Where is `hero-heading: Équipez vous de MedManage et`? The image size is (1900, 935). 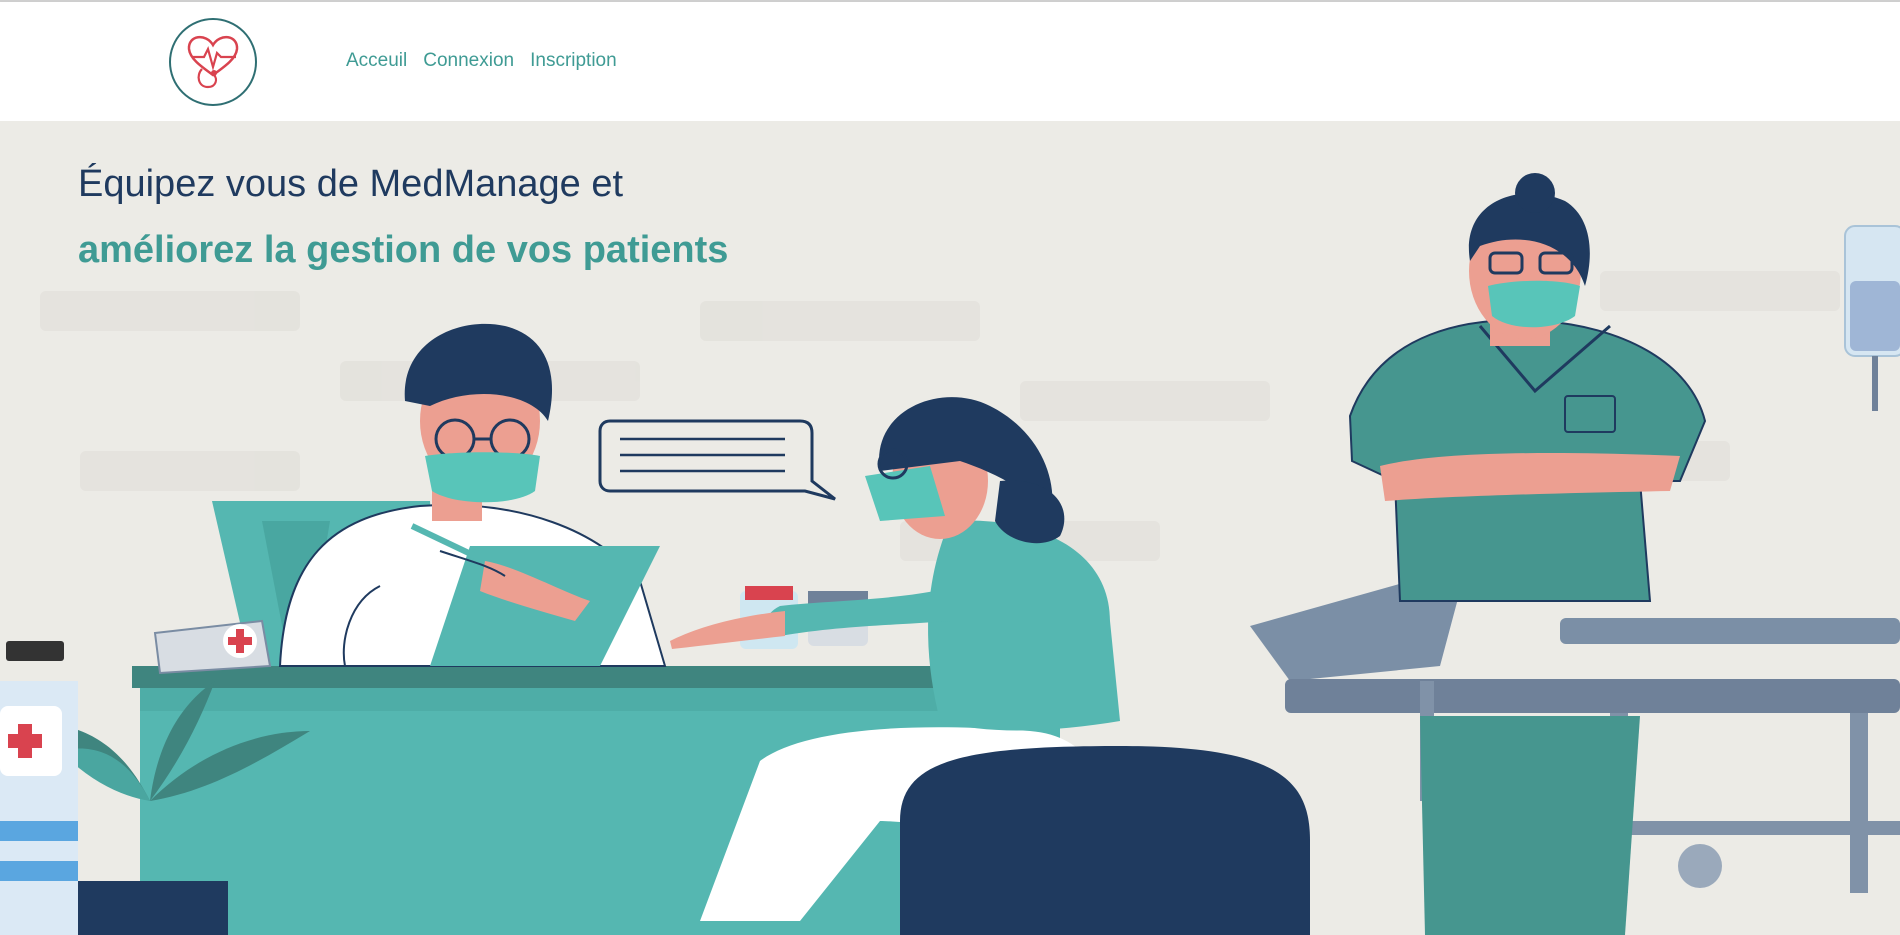
hero-heading: Équipez vous de MedManage et is located at coordinates (351, 184).